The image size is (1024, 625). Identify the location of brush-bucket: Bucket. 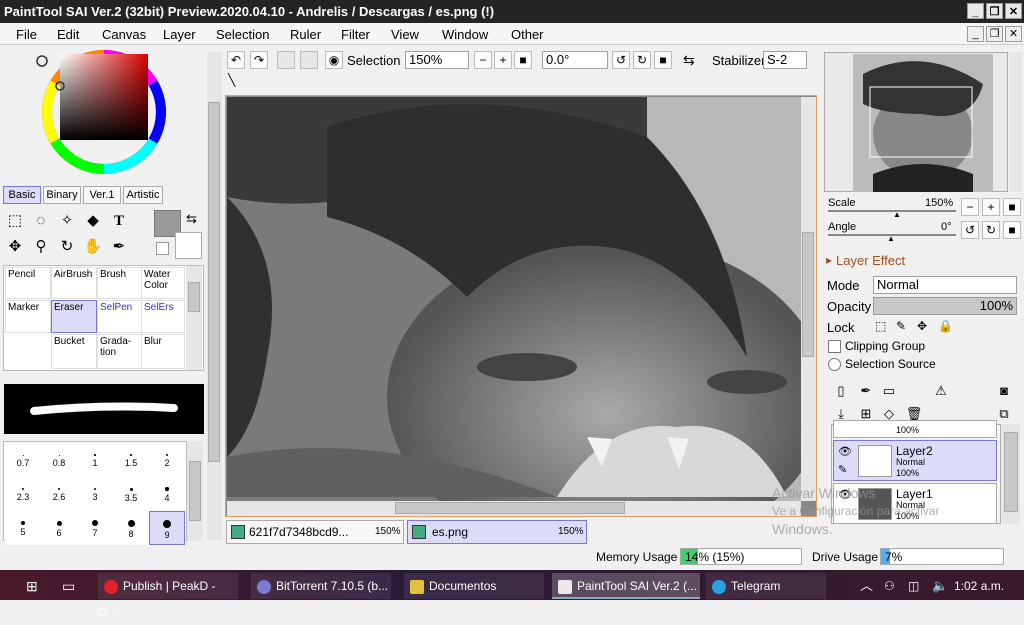
(74, 351).